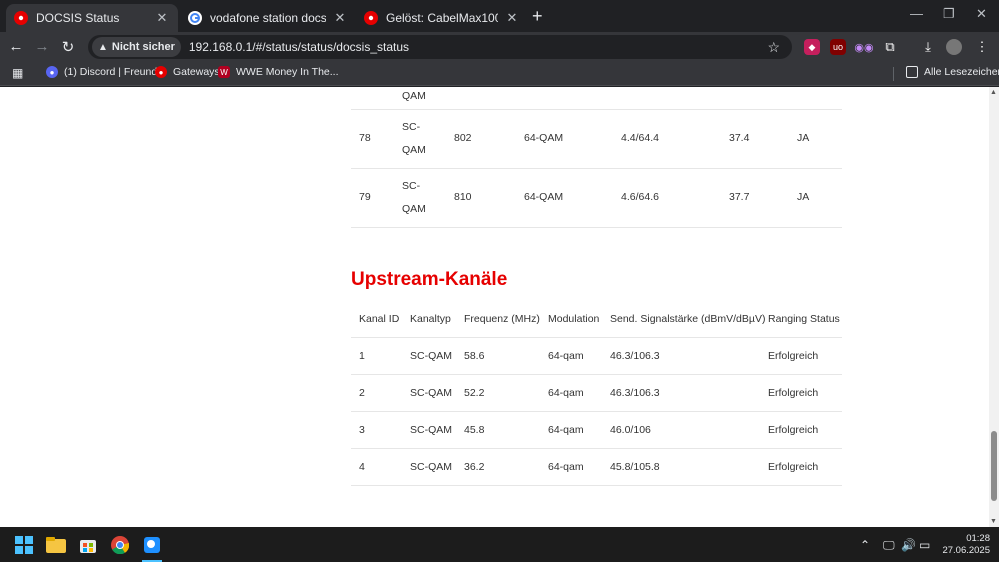 The height and width of the screenshot is (562, 999). What do you see at coordinates (993, 521) in the screenshot?
I see `scroll-down-icon: ▼` at bounding box center [993, 521].